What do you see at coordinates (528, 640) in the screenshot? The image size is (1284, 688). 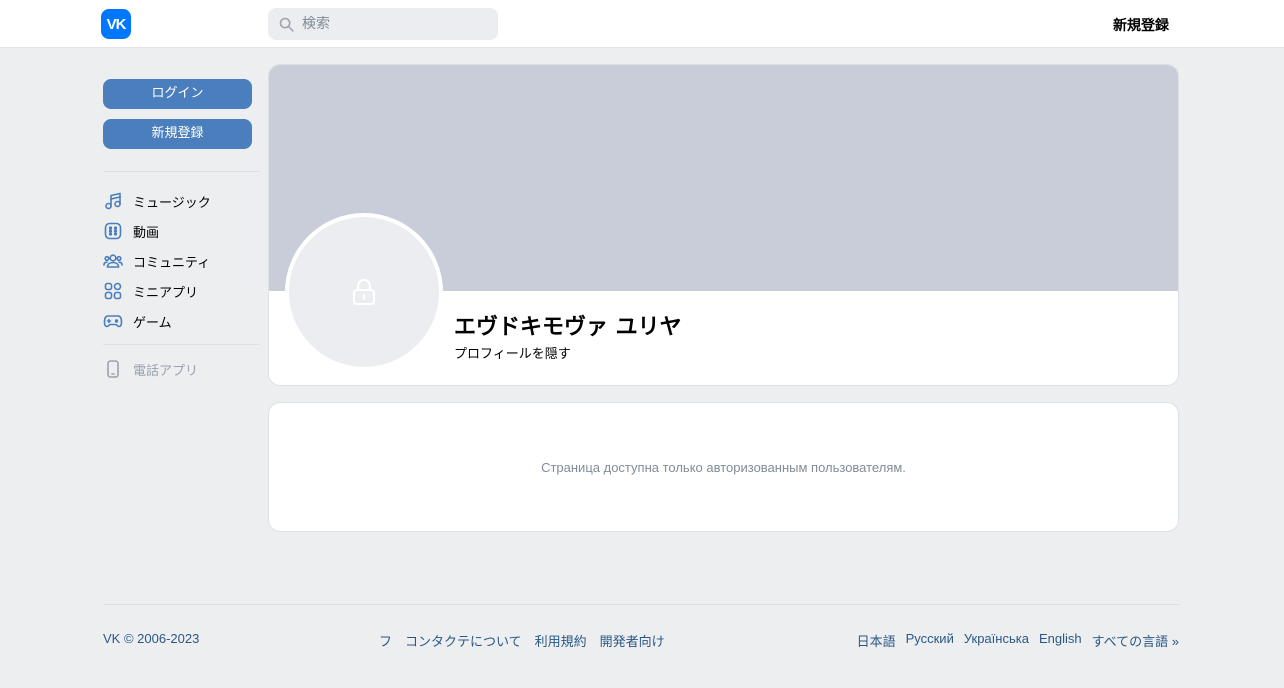 I see `footer-links: フ コンタクテについて 利用規約 開発者向け` at bounding box center [528, 640].